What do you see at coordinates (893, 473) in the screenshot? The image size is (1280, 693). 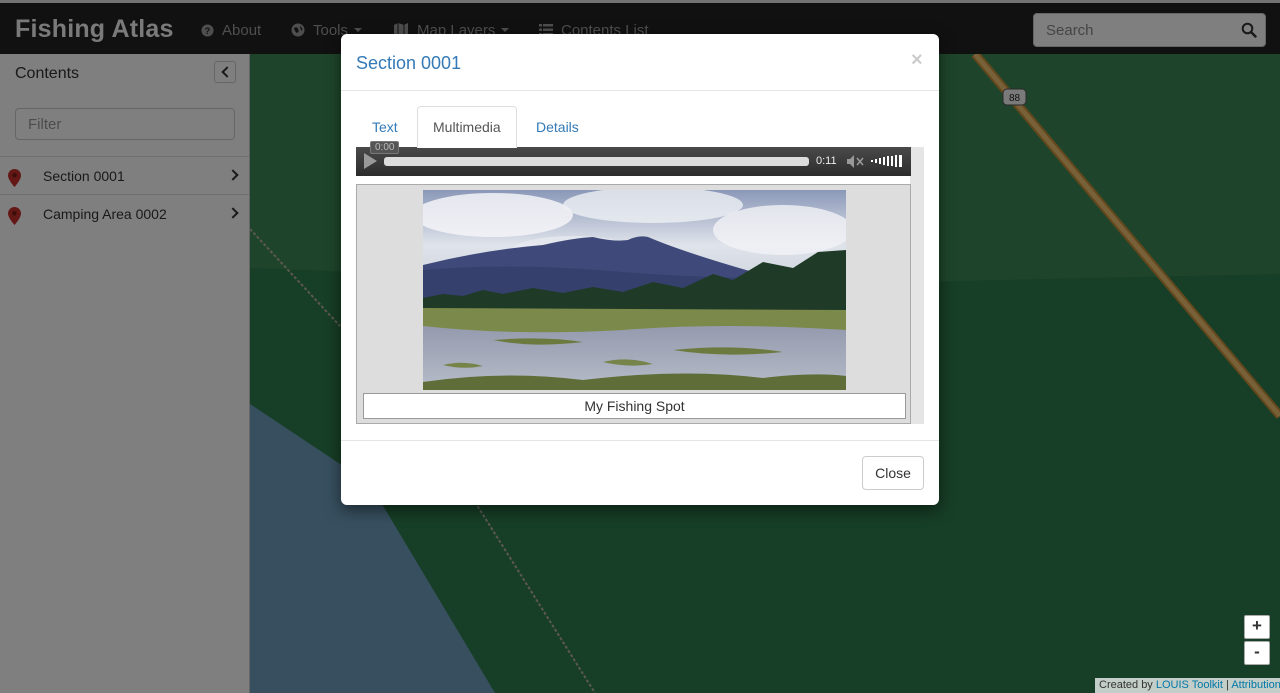 I see `close-button: Close` at bounding box center [893, 473].